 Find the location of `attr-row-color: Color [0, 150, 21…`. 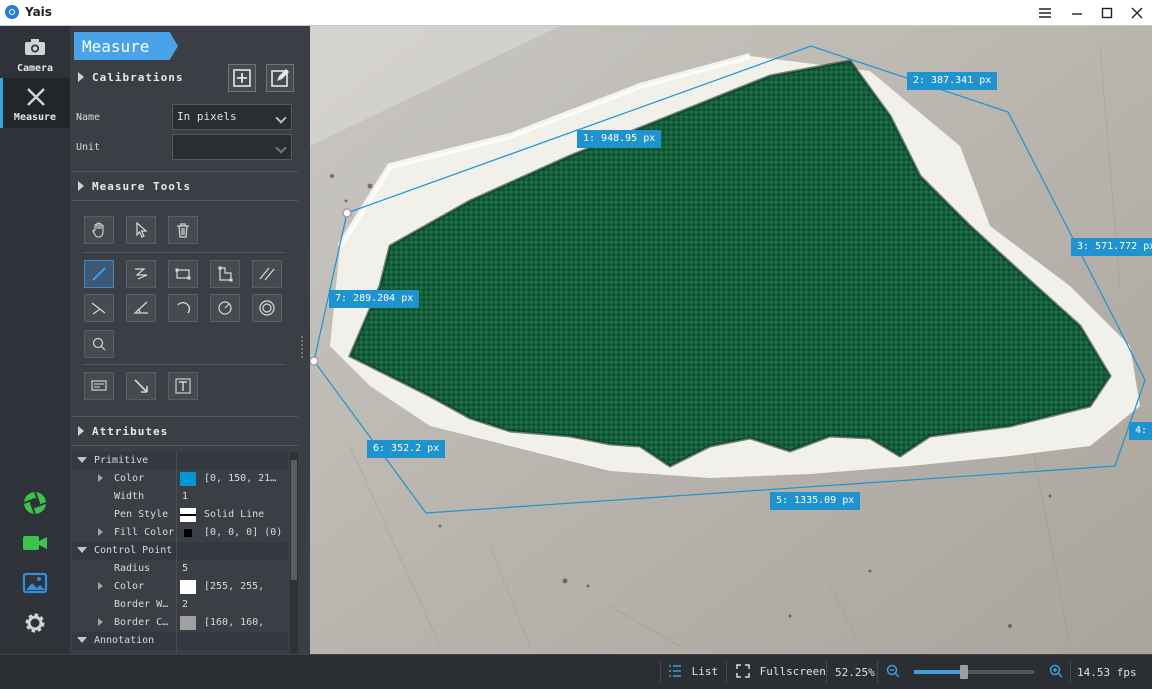

attr-row-color: Color [0, 150, 21… is located at coordinates (180, 479).